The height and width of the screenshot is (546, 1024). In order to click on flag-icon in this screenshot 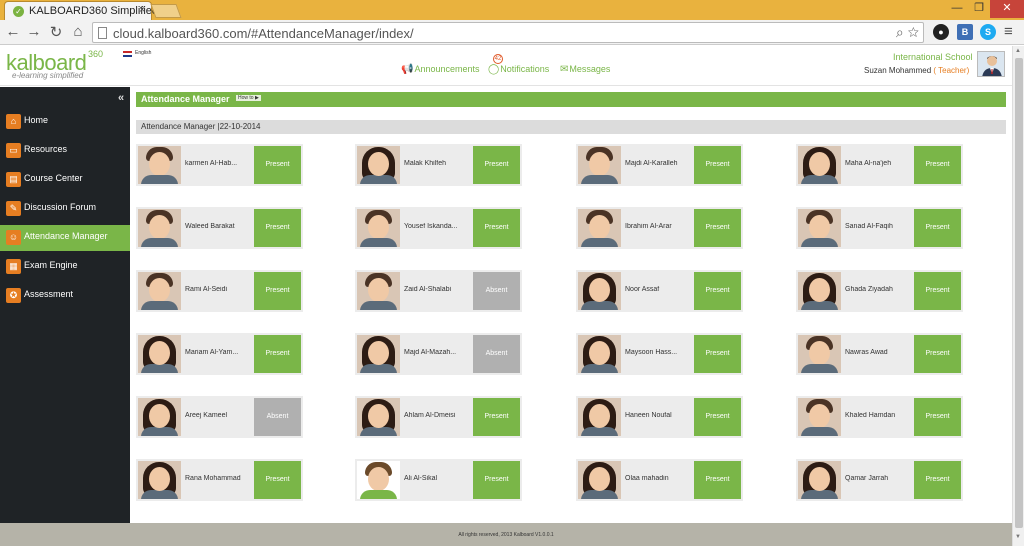, I will do `click(127, 54)`.